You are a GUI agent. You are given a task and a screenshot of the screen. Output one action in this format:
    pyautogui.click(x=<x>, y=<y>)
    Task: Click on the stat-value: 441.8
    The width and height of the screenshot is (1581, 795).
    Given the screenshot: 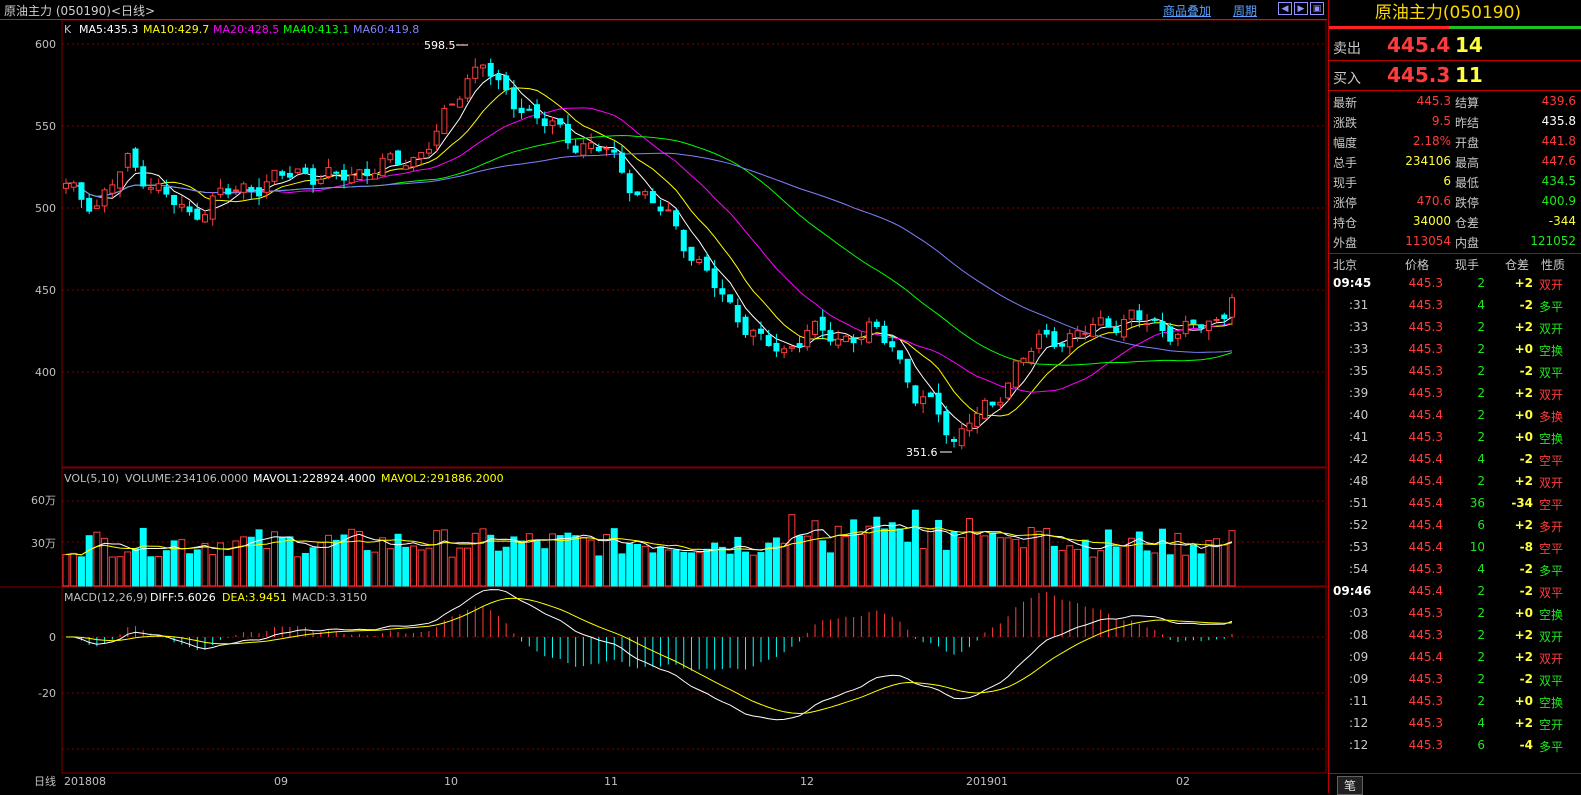 What is the action you would take?
    pyautogui.click(x=1558, y=141)
    